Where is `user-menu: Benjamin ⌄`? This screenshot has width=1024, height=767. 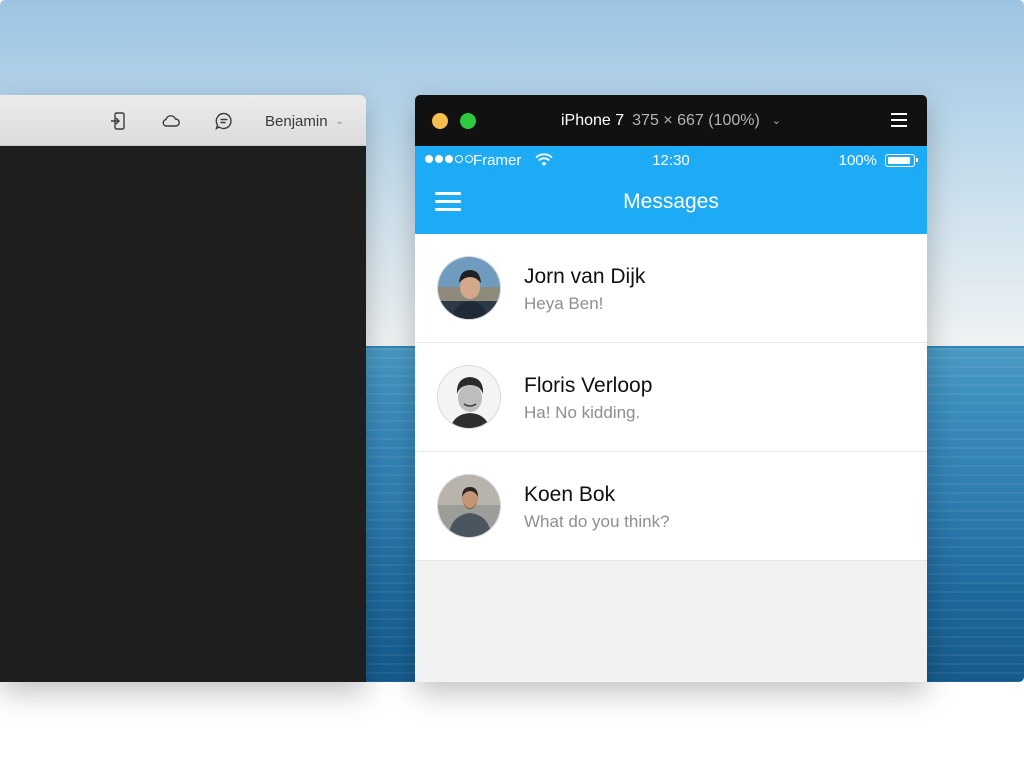 user-menu: Benjamin ⌄ is located at coordinates (304, 121).